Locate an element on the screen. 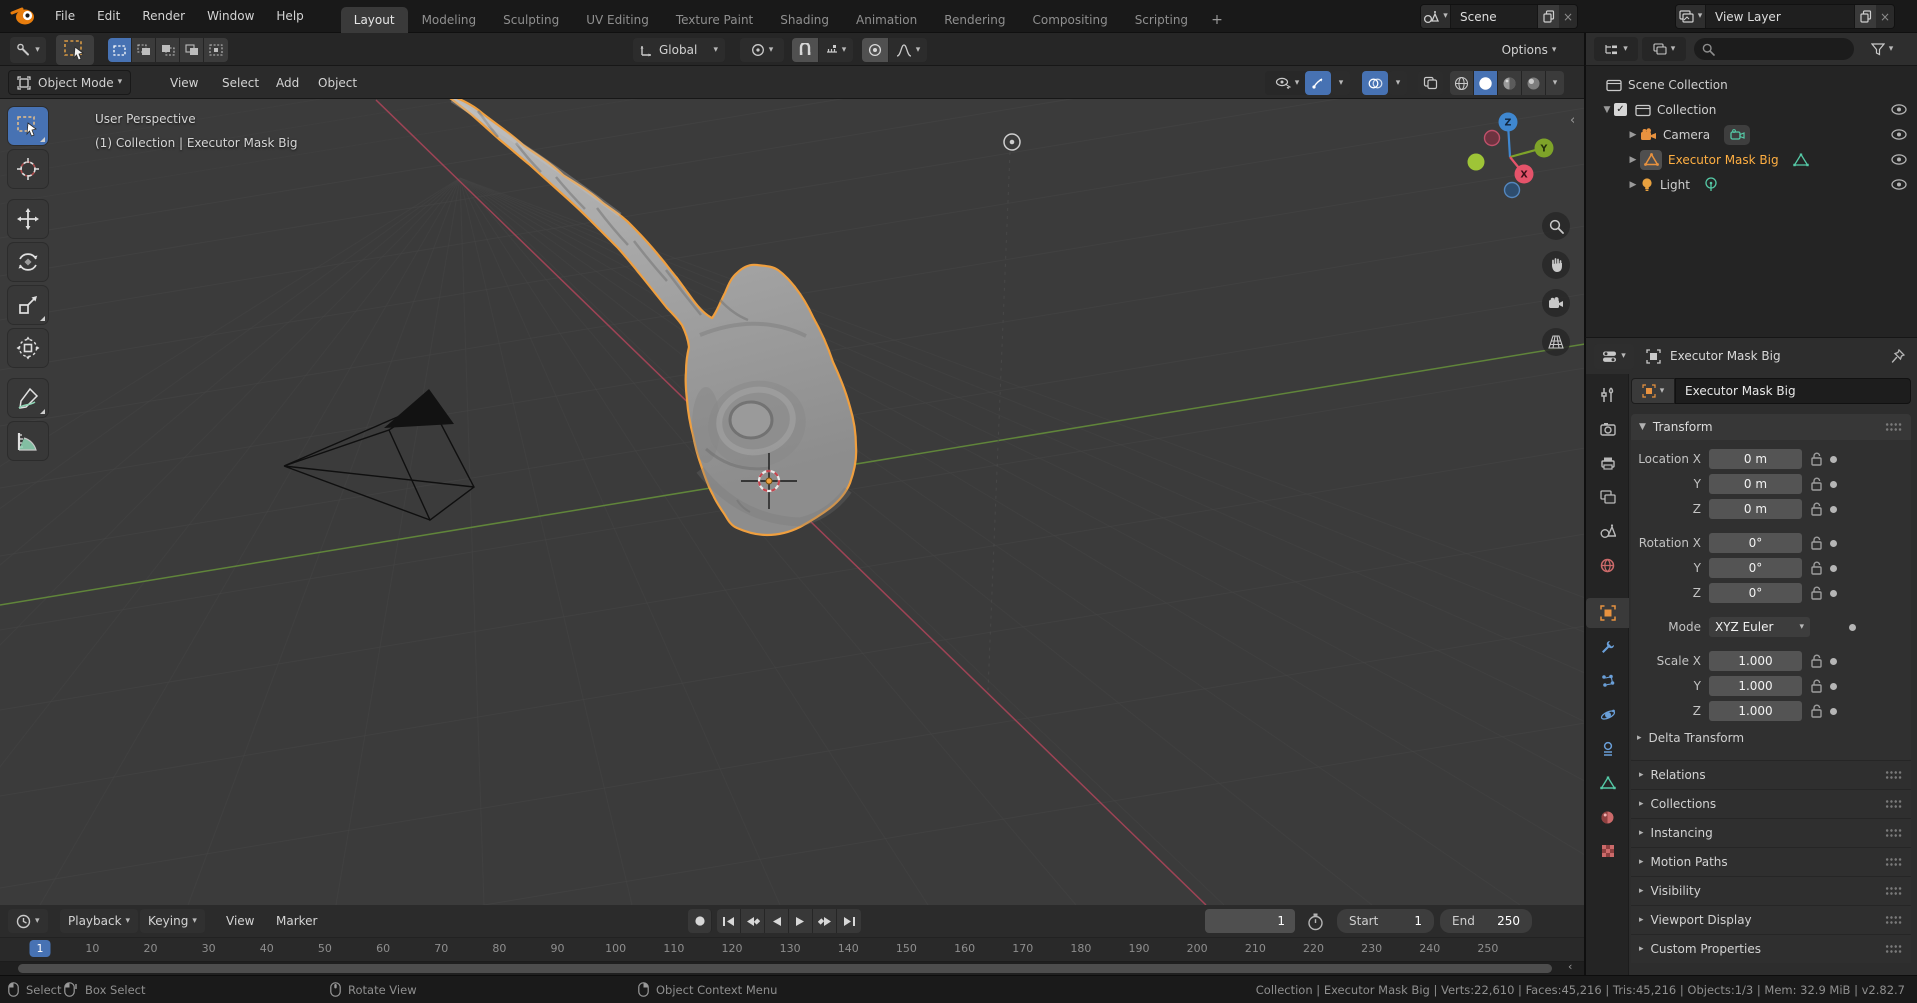 The width and height of the screenshot is (1917, 1003). scene-browse-button: ▾ is located at coordinates (1436, 16).